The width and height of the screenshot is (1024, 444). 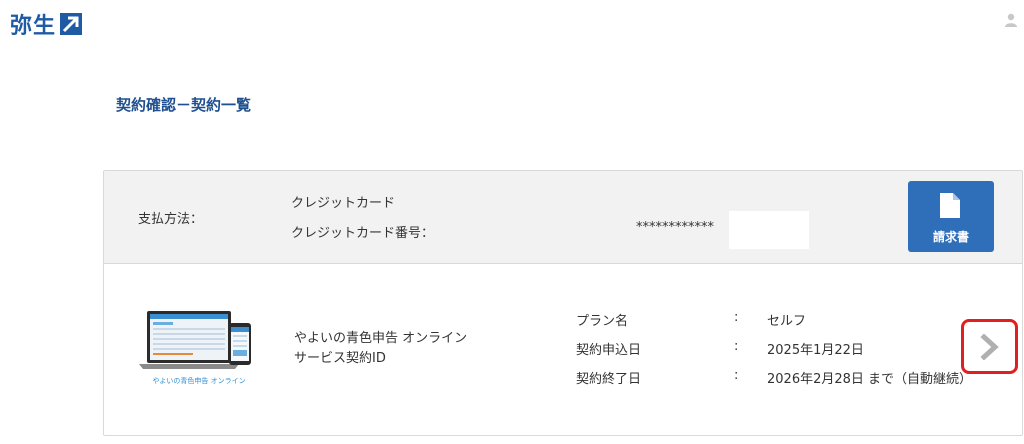 What do you see at coordinates (769, 230) in the screenshot?
I see `masked-area` at bounding box center [769, 230].